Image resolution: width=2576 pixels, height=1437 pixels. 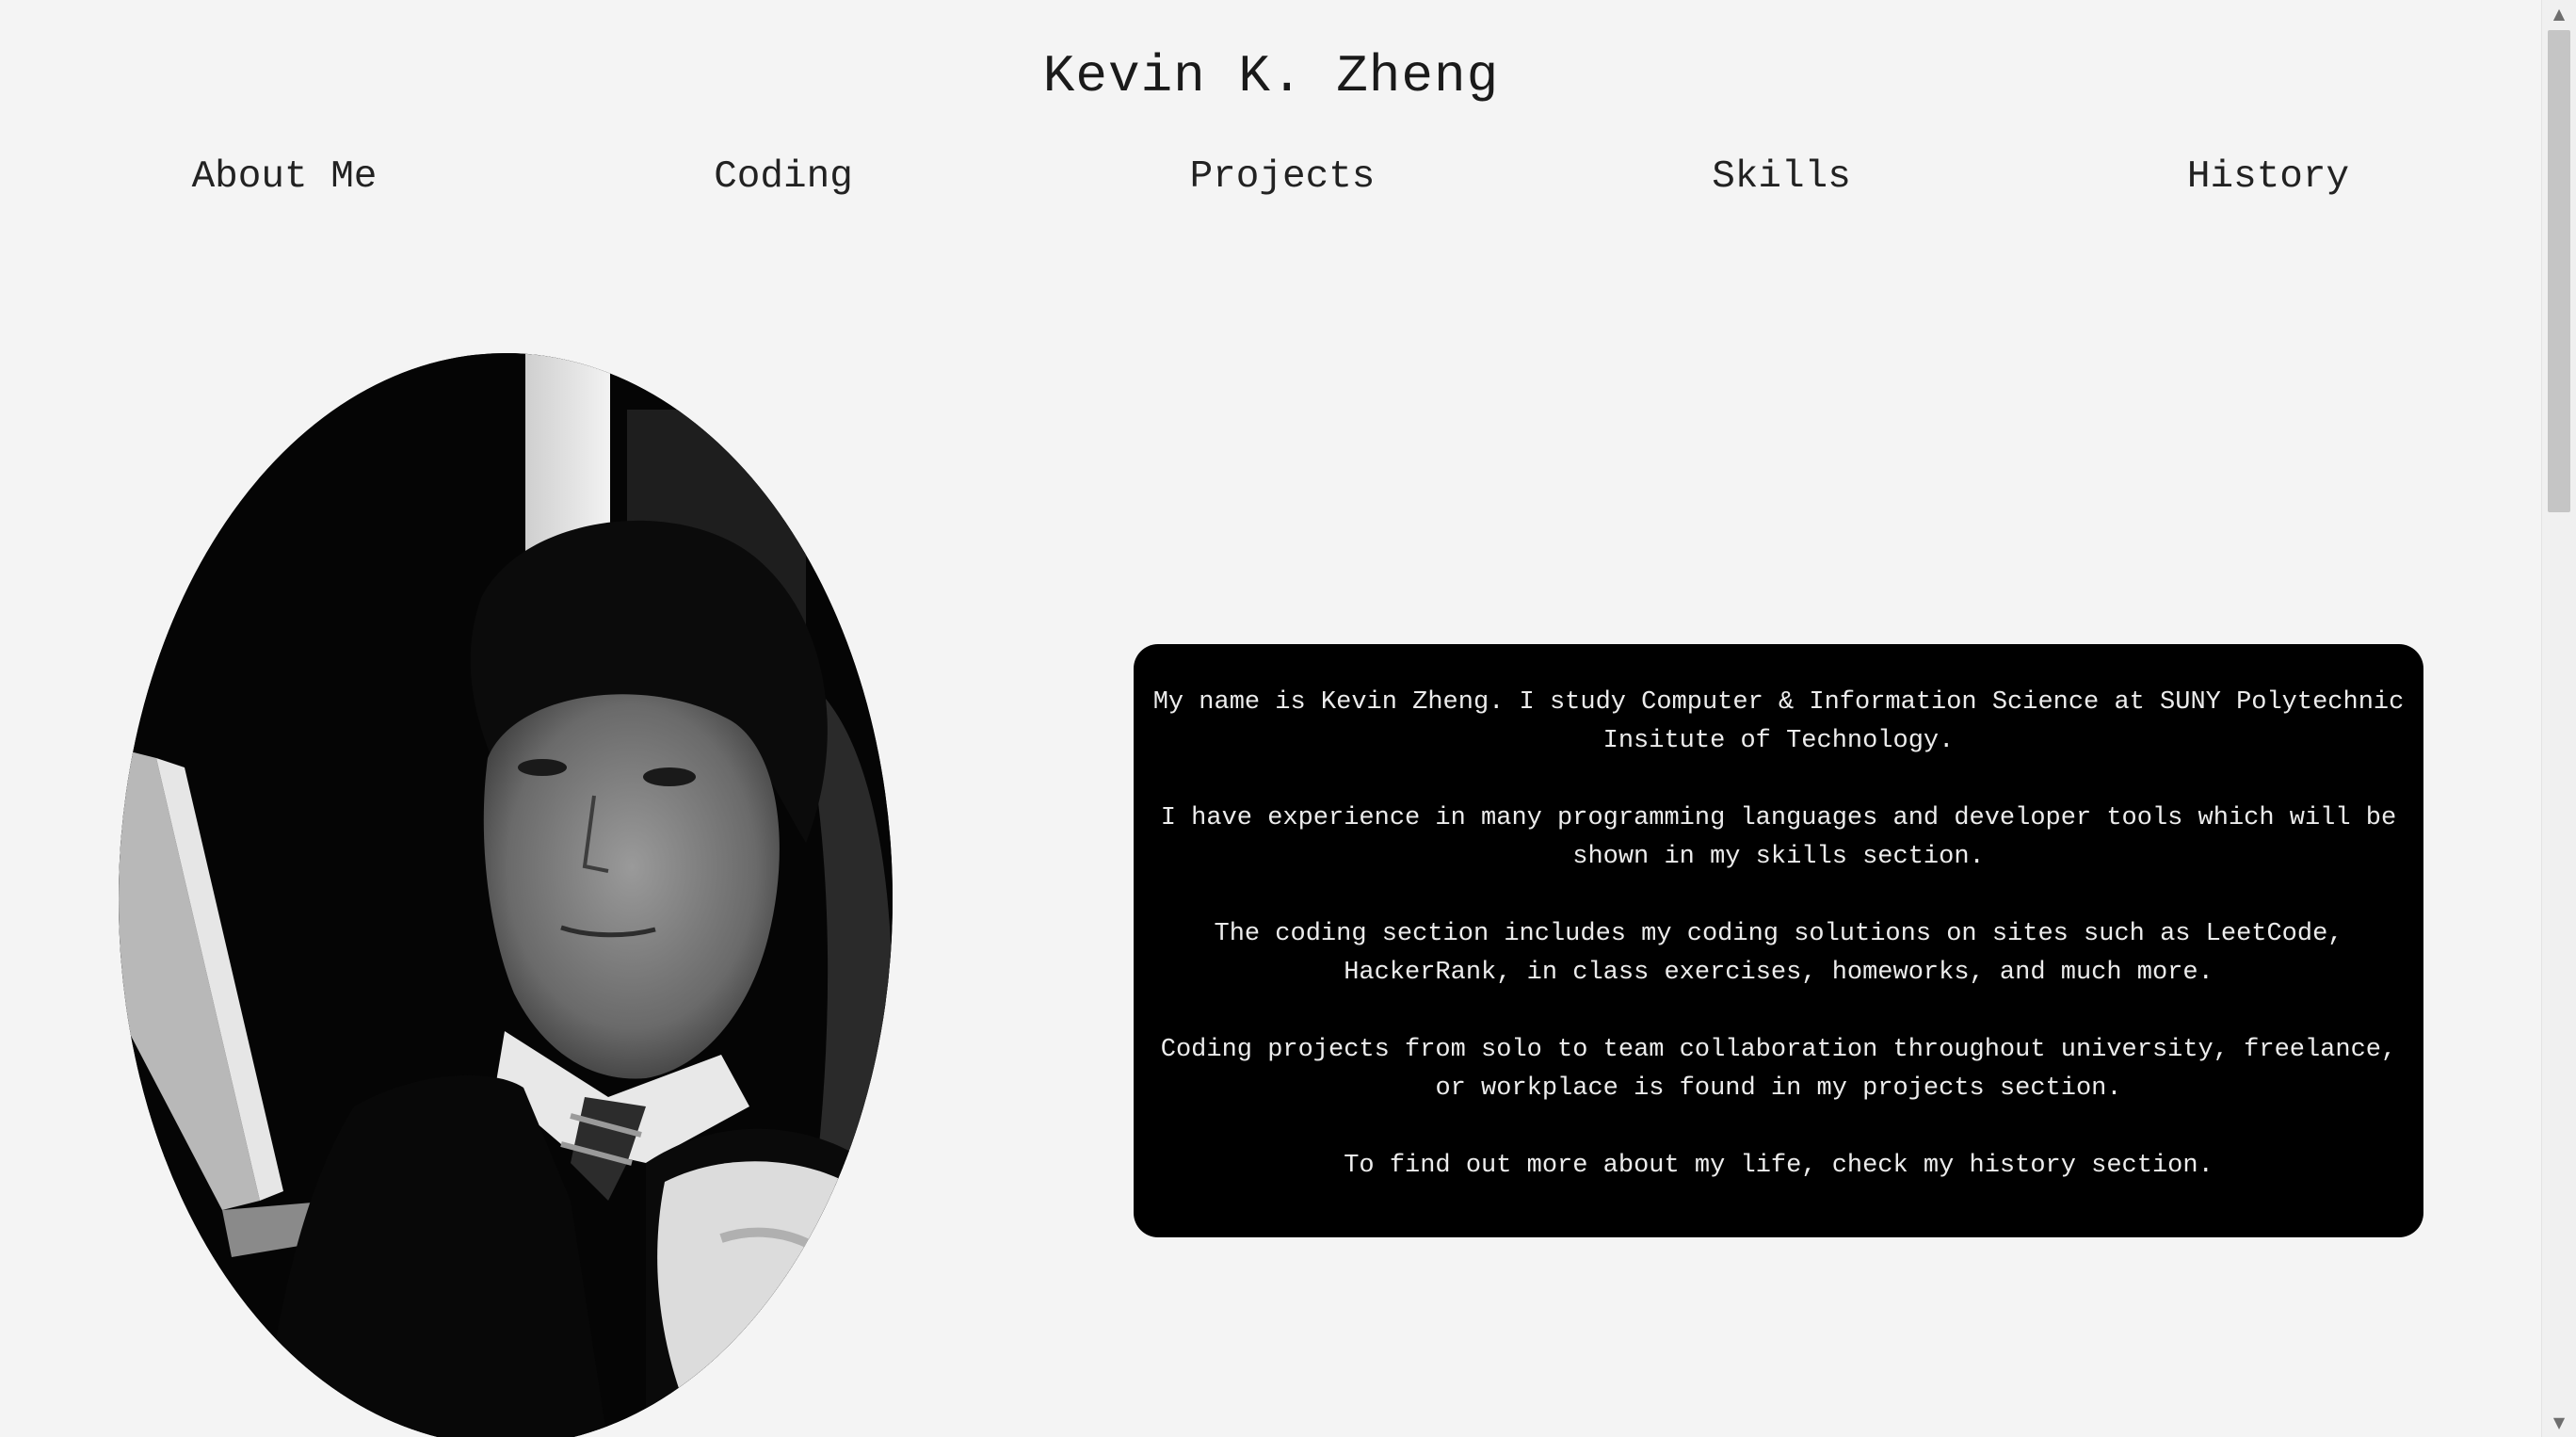 I want to click on nav-about-me: About Me, so click(x=285, y=177).